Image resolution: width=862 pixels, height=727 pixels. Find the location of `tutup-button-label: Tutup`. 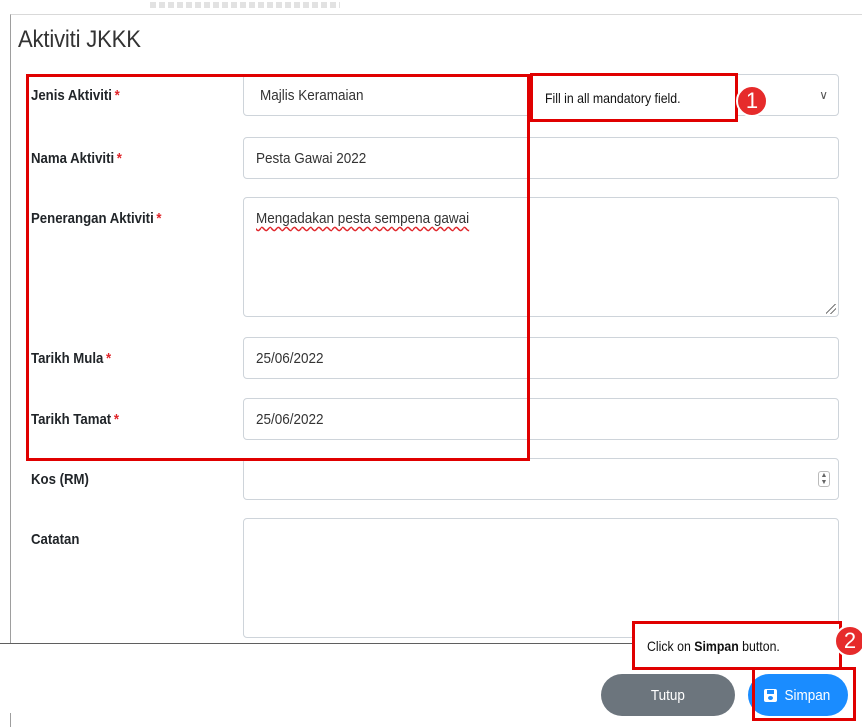

tutup-button-label: Tutup is located at coordinates (668, 695).